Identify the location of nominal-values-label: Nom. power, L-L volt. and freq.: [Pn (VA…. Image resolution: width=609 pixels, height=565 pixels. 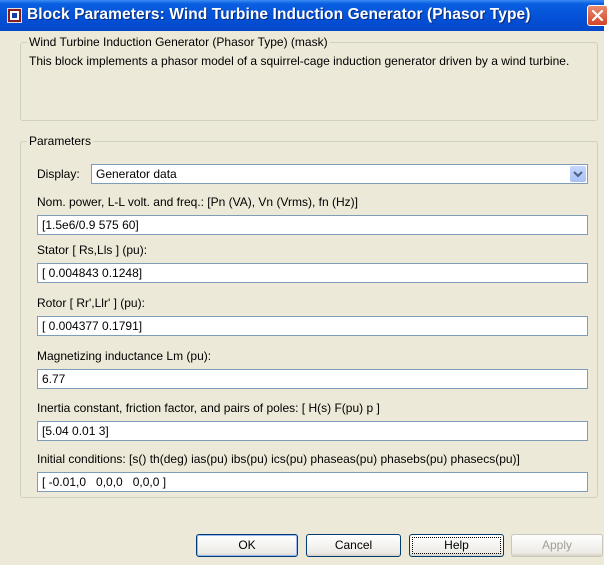
(197, 202).